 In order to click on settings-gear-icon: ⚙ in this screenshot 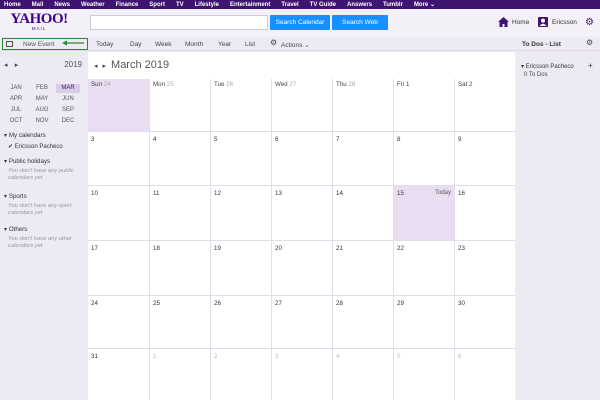, I will do `click(589, 23)`.